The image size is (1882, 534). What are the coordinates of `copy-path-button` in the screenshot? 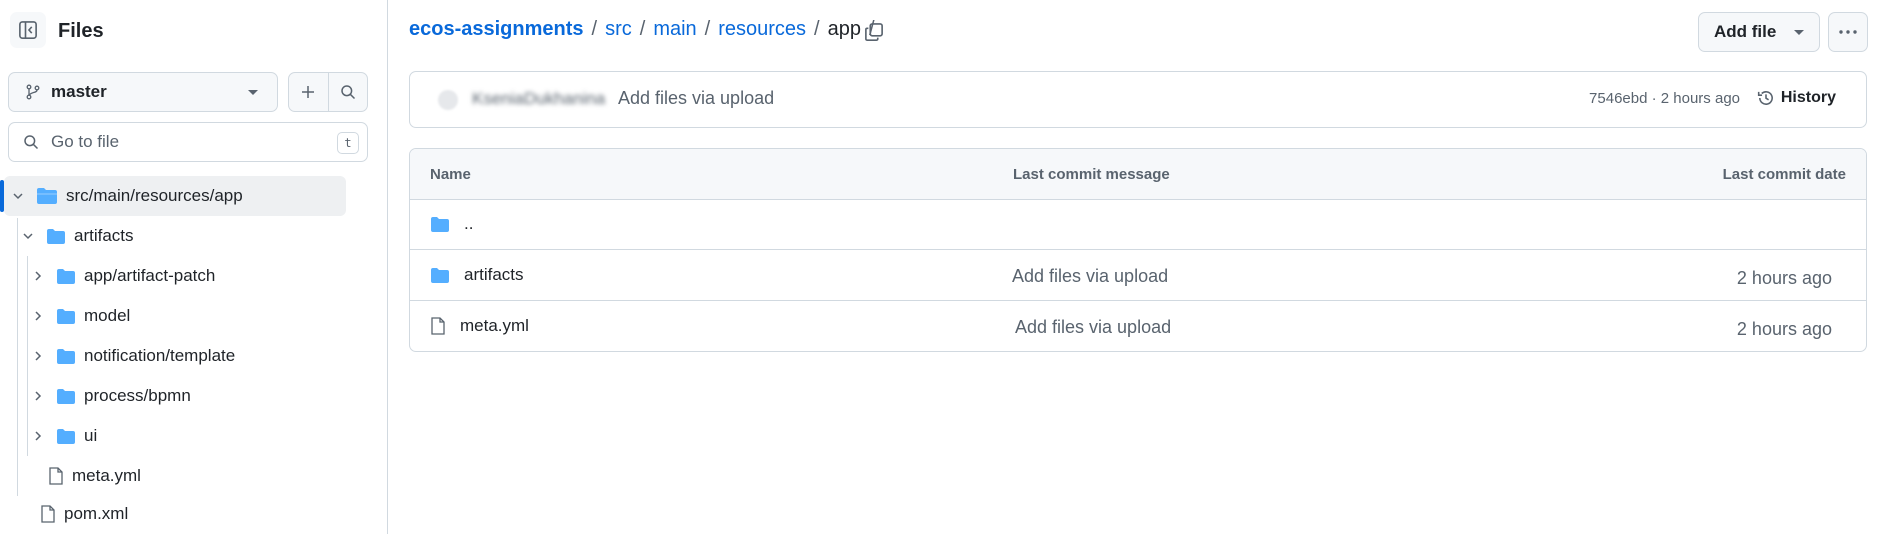 It's located at (874, 32).